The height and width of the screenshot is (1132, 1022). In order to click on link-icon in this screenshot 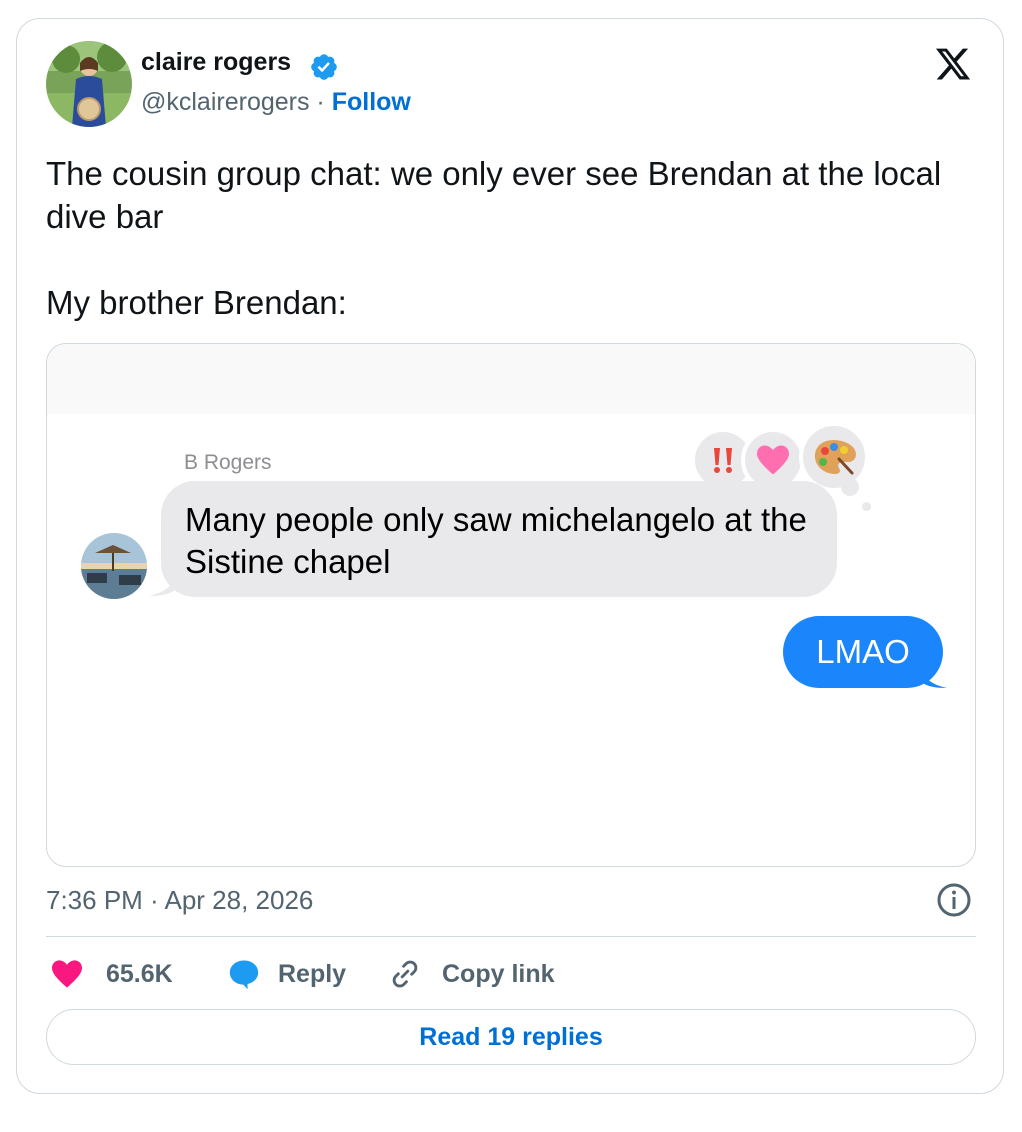, I will do `click(405, 974)`.